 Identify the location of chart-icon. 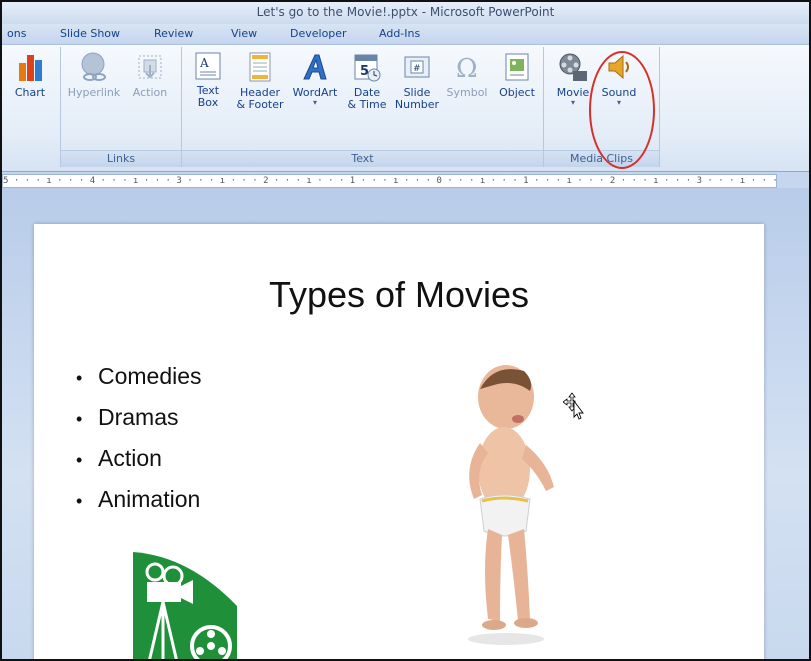
(30, 68).